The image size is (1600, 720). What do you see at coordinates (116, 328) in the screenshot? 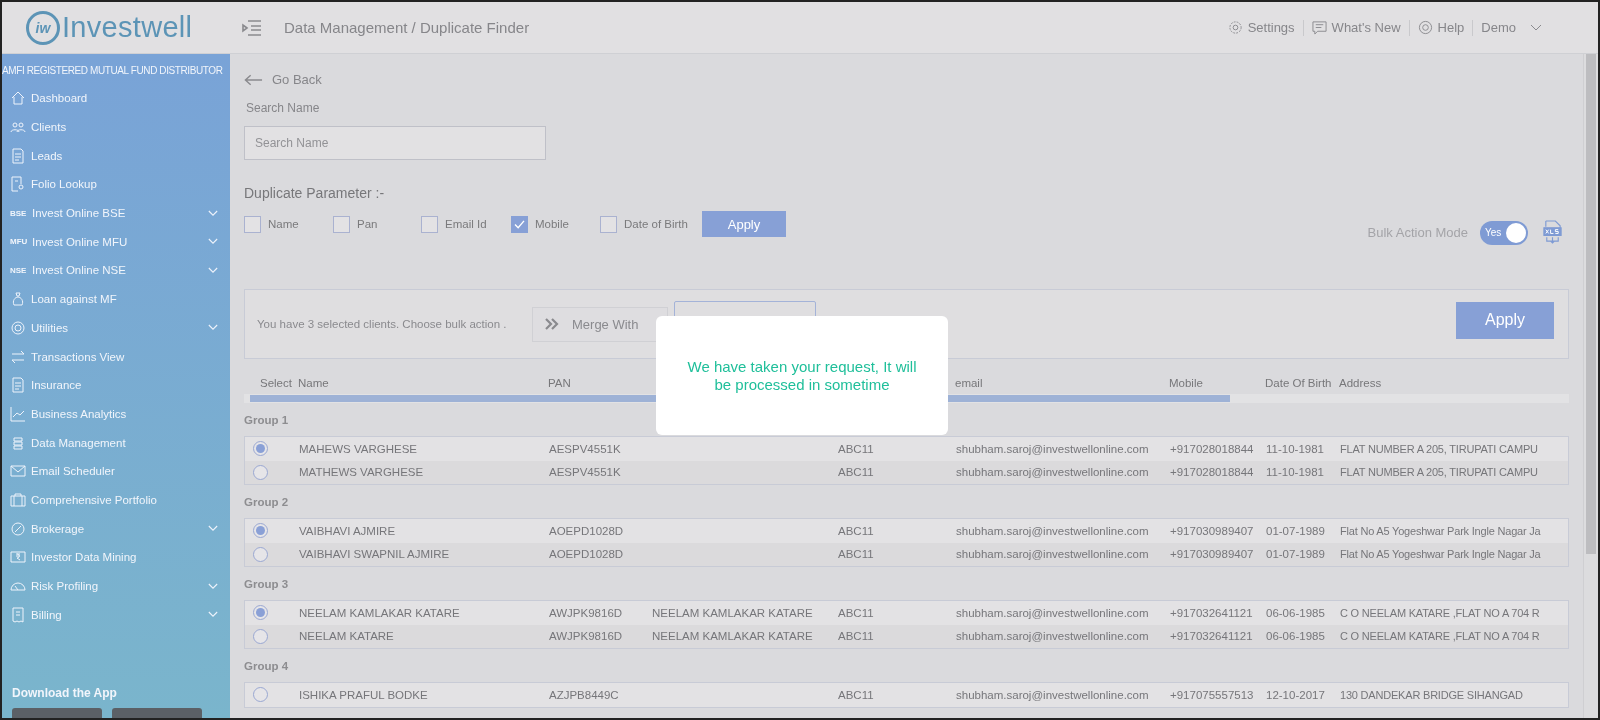
I see `sidebar-item: Utilities` at bounding box center [116, 328].